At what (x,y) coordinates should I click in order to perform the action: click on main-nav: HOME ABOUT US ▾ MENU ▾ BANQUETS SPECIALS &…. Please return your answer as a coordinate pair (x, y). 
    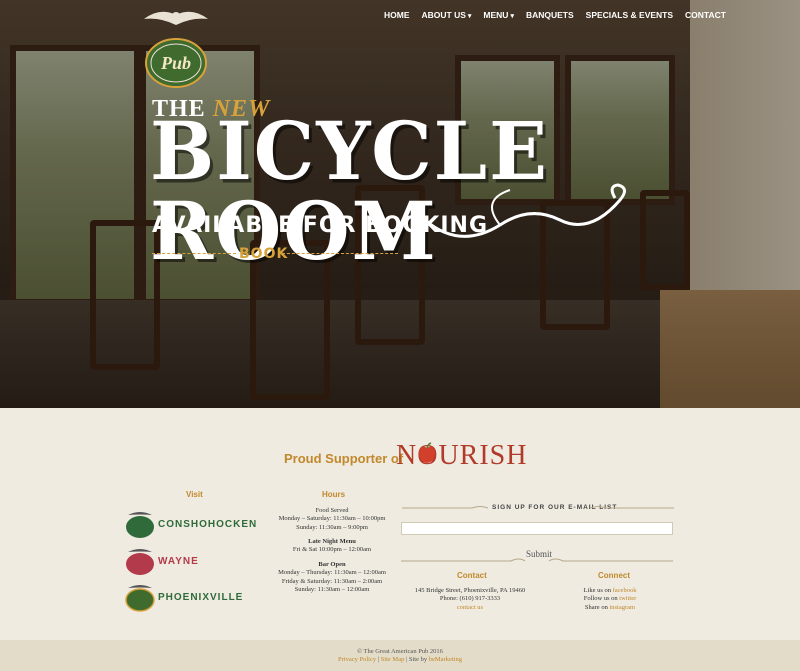
    Looking at the image, I should click on (555, 15).